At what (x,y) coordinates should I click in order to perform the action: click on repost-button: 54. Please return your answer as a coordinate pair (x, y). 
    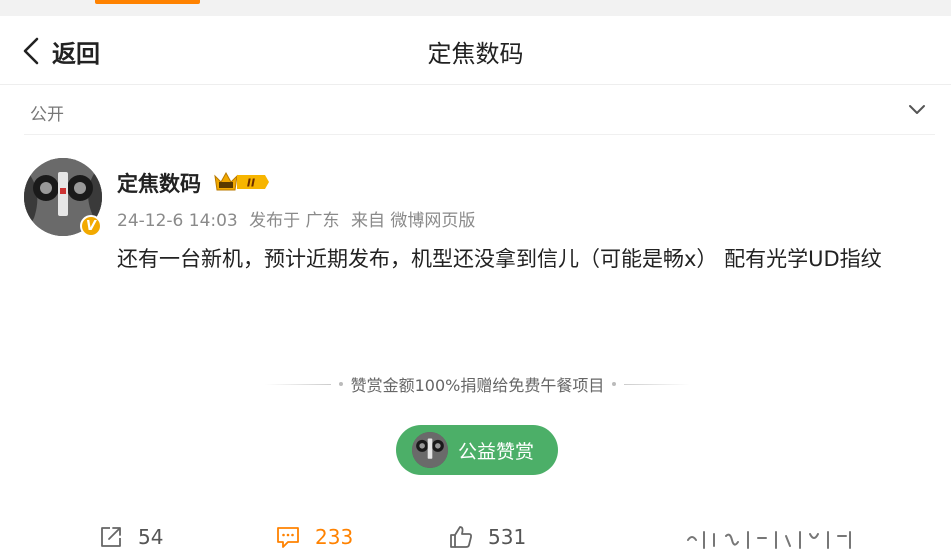
    Looking at the image, I should click on (130, 537).